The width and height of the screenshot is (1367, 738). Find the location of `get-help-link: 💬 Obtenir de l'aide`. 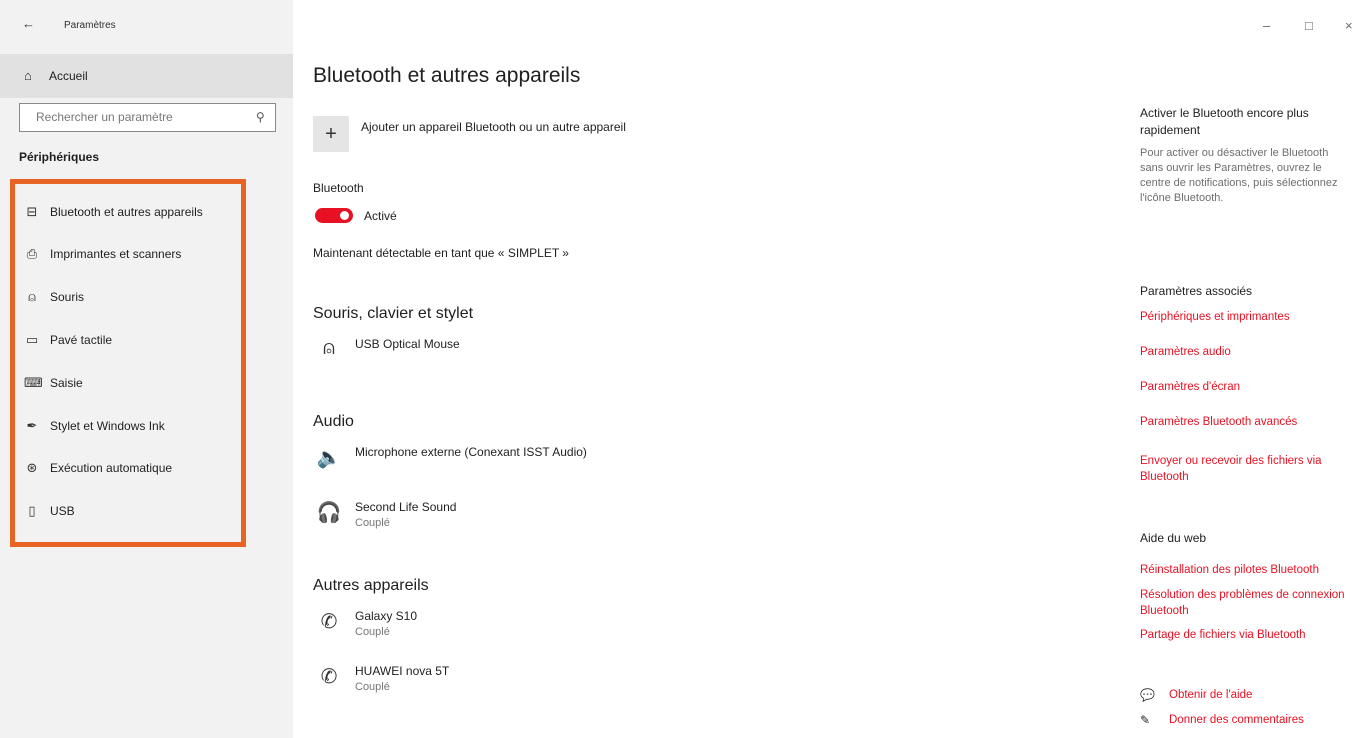

get-help-link: 💬 Obtenir de l'aide is located at coordinates (1250, 697).